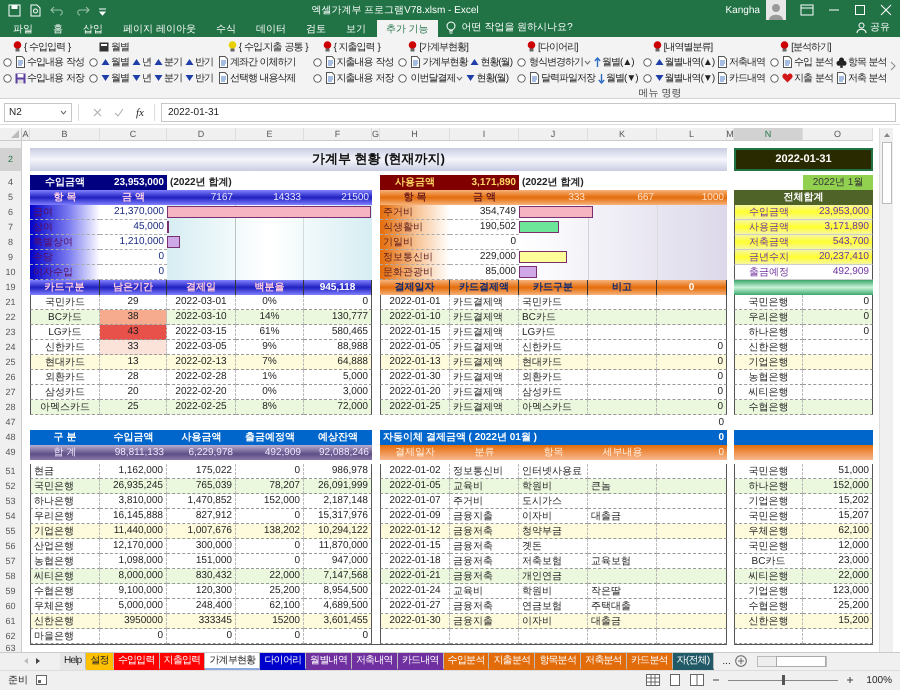 Image resolution: width=900 pixels, height=690 pixels. What do you see at coordinates (14, 10) in the screenshot?
I see `save-icon` at bounding box center [14, 10].